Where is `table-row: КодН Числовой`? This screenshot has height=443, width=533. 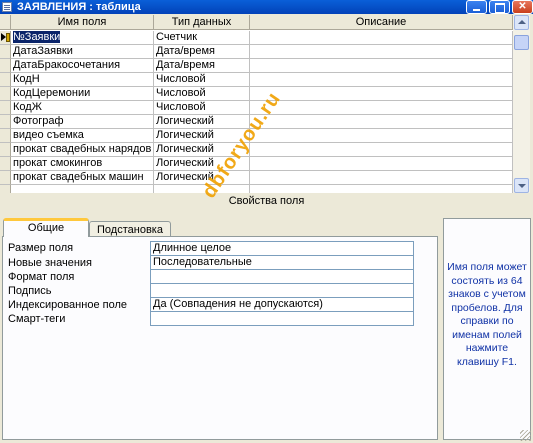
table-row: КодН Числовой is located at coordinates (256, 80).